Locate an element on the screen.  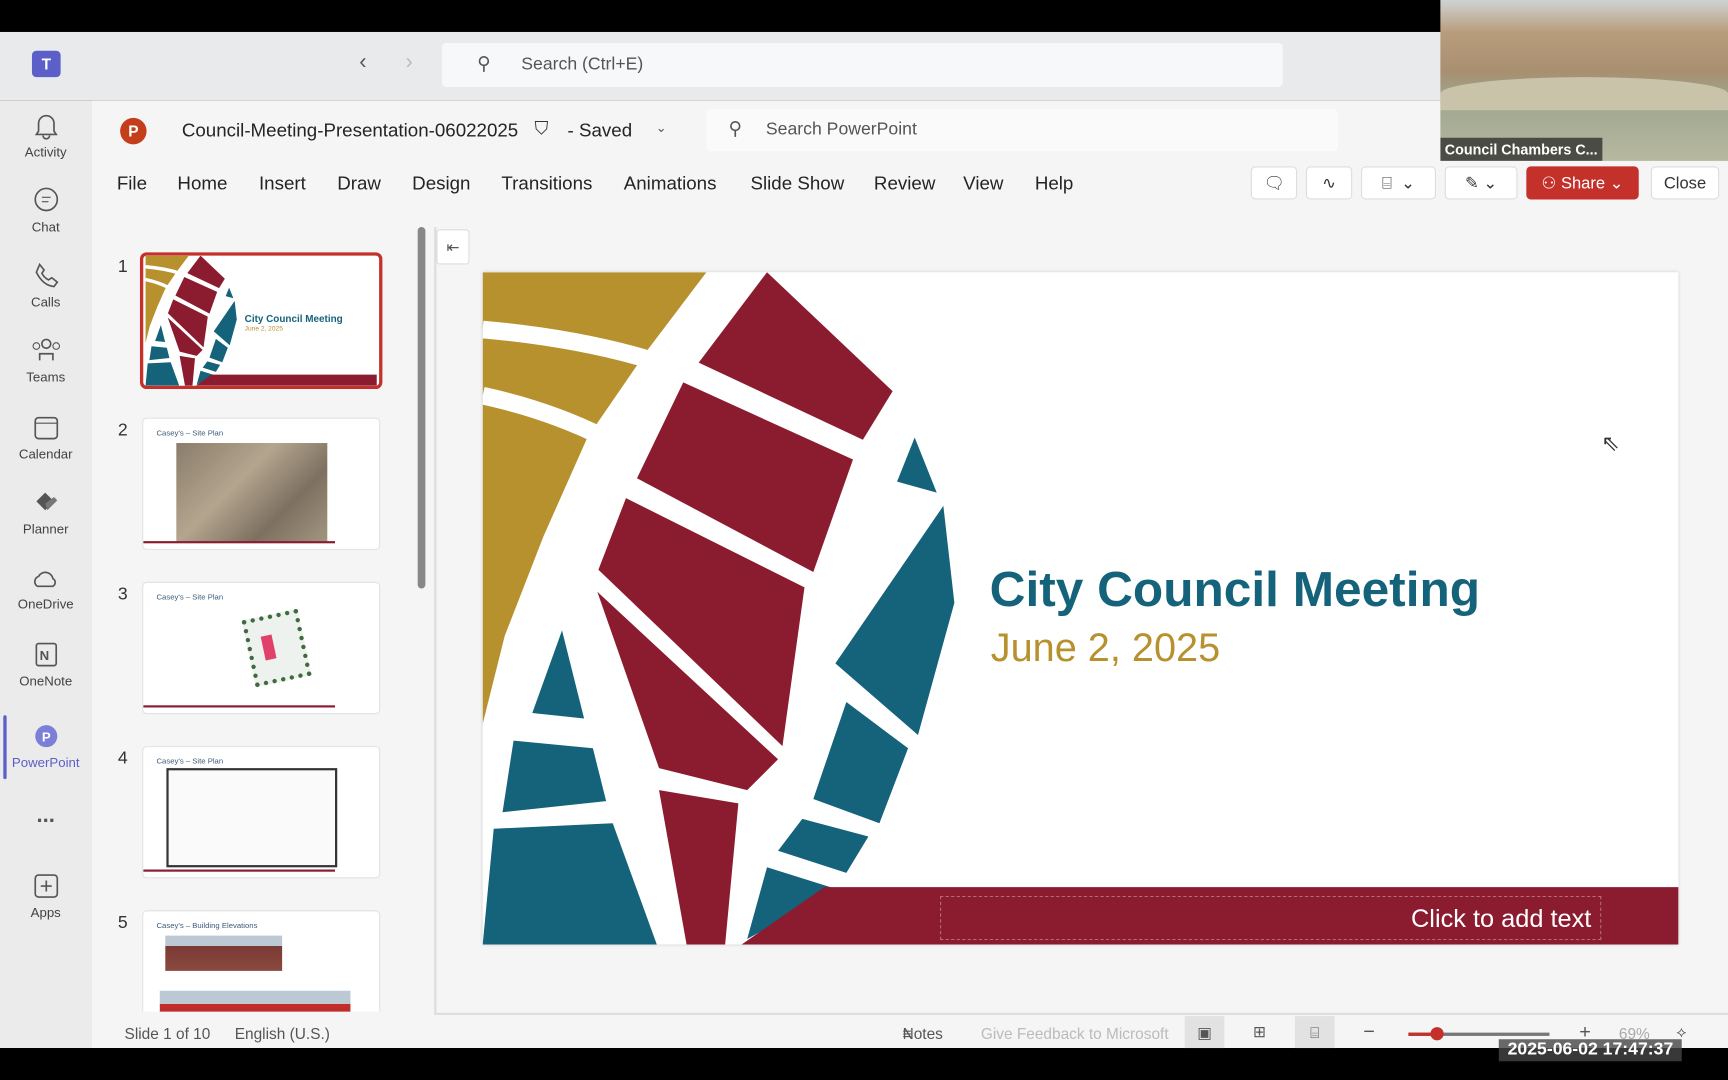
footer-line is located at coordinates (239, 870).